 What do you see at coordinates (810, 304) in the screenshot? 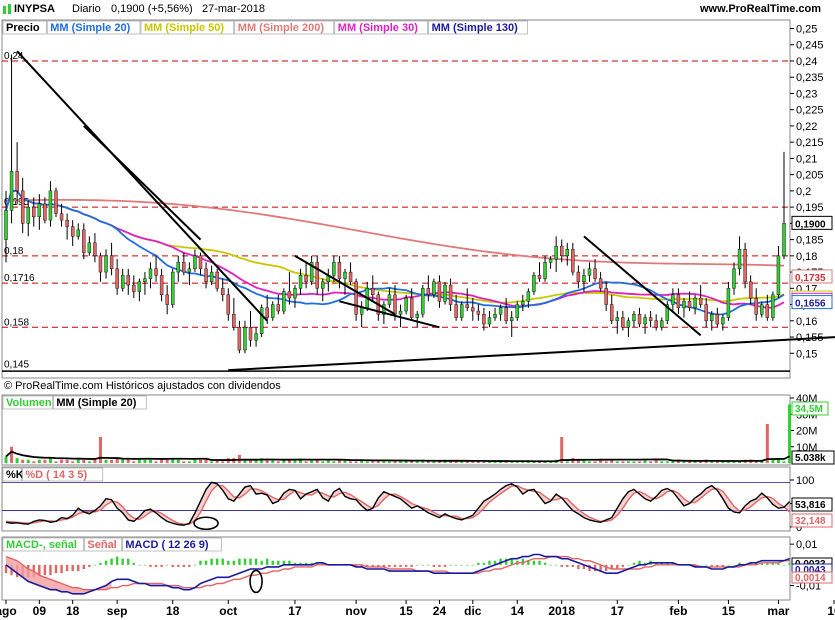
I see `price-tag-label: 0,1656` at bounding box center [810, 304].